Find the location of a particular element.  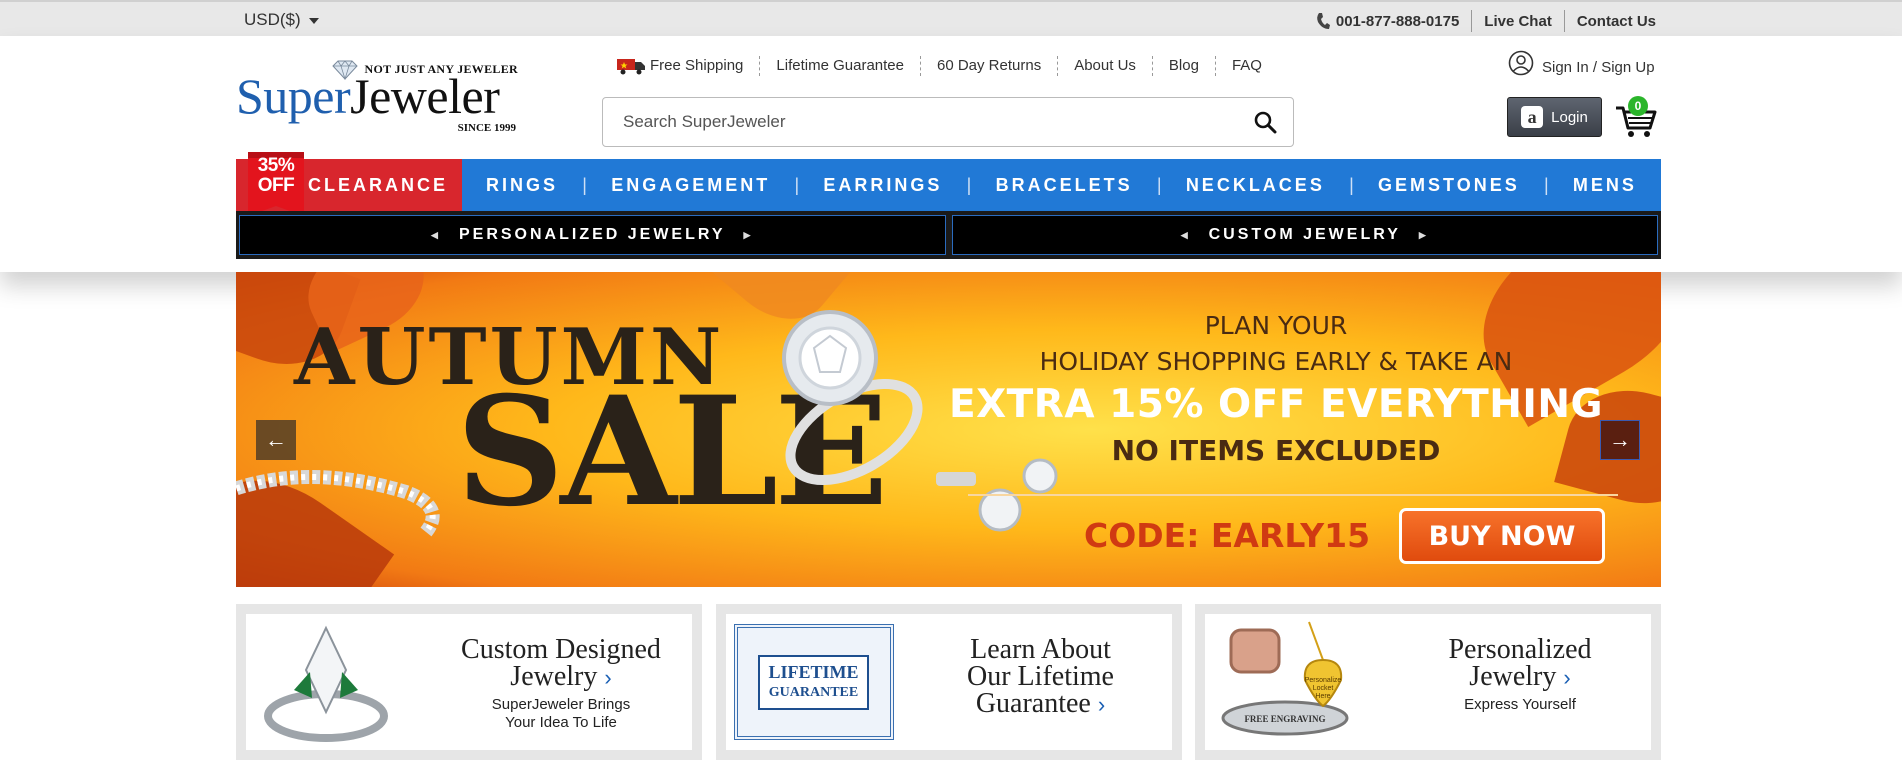

custom-ring-image is located at coordinates (326, 683).